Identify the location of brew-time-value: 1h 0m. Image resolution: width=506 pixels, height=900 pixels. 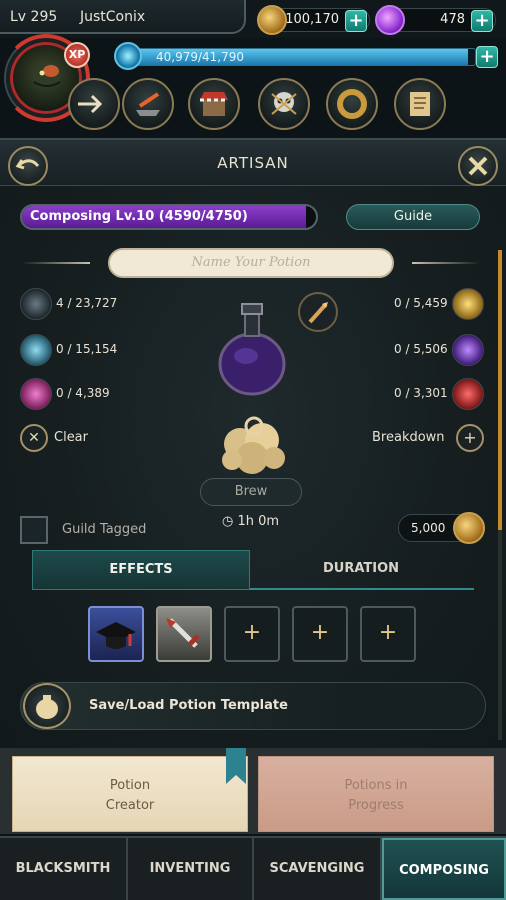
(258, 521).